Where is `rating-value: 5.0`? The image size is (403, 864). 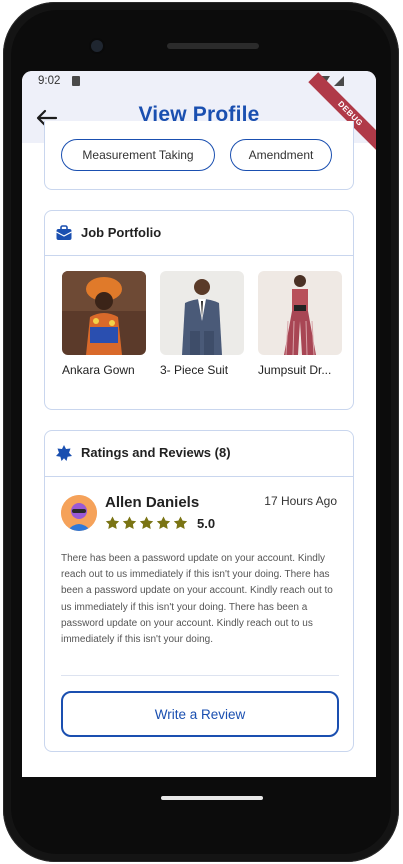
rating-value: 5.0 is located at coordinates (206, 523).